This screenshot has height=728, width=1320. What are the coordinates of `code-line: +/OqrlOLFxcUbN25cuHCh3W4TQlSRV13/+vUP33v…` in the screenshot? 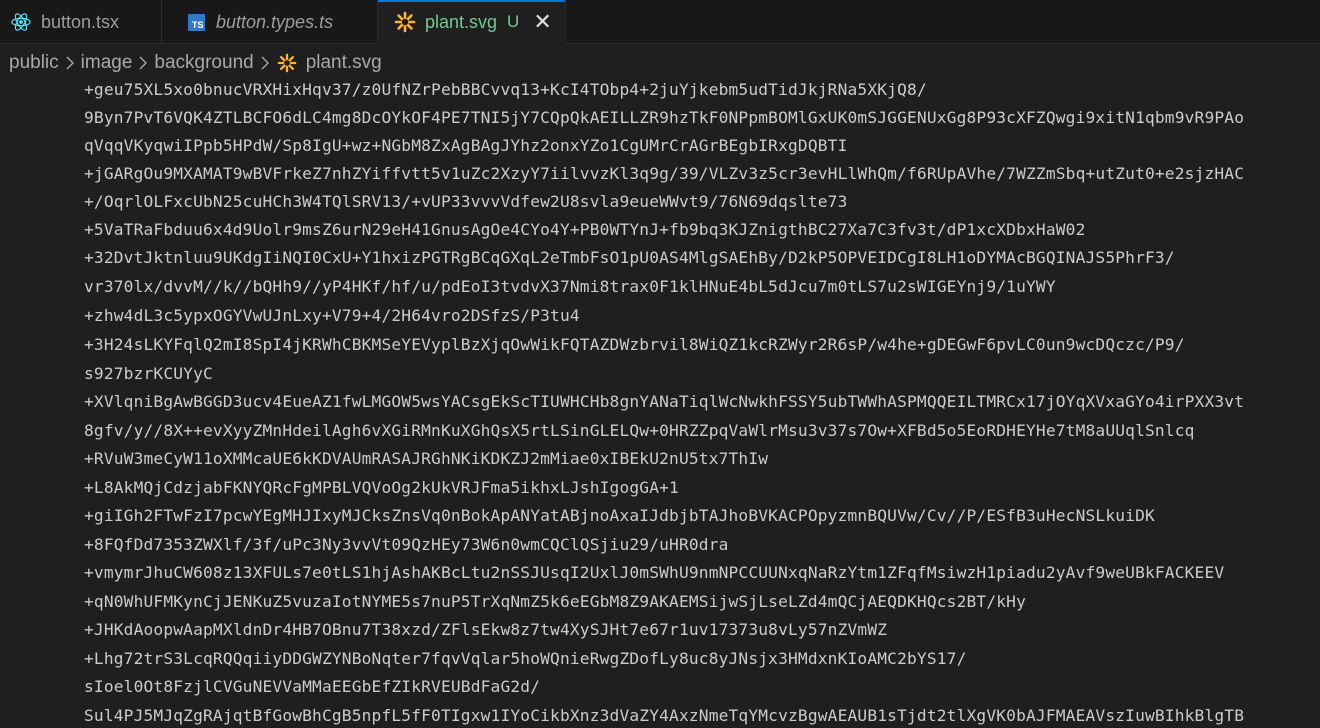 It's located at (466, 201).